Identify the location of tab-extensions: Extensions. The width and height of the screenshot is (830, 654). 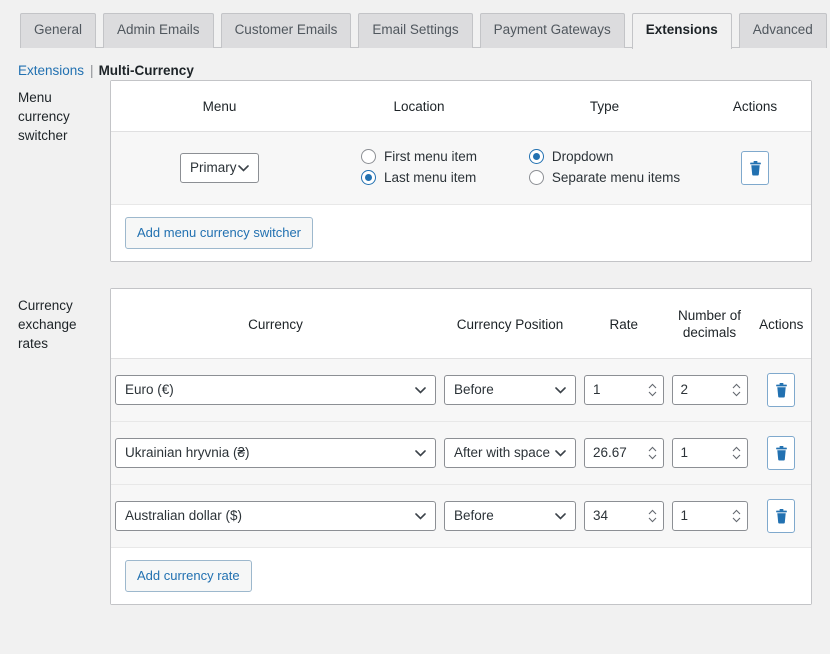
(681, 31).